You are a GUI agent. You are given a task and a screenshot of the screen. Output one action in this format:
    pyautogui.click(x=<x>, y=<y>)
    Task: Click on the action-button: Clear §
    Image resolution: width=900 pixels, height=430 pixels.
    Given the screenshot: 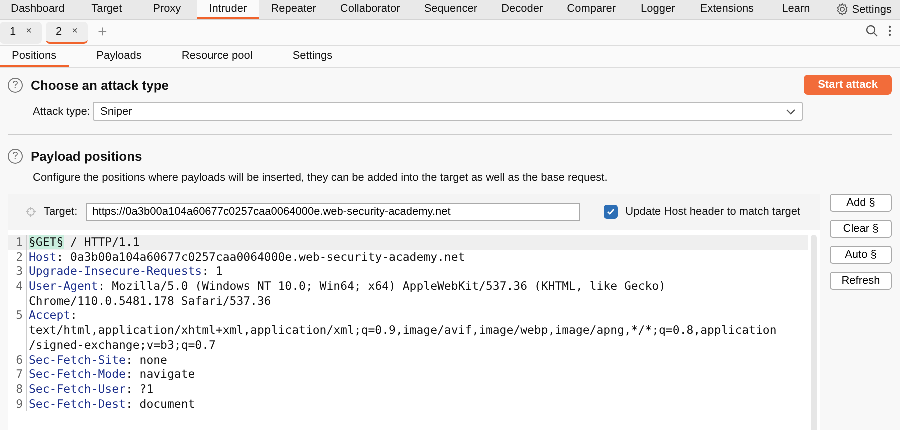 What is the action you would take?
    pyautogui.click(x=861, y=229)
    